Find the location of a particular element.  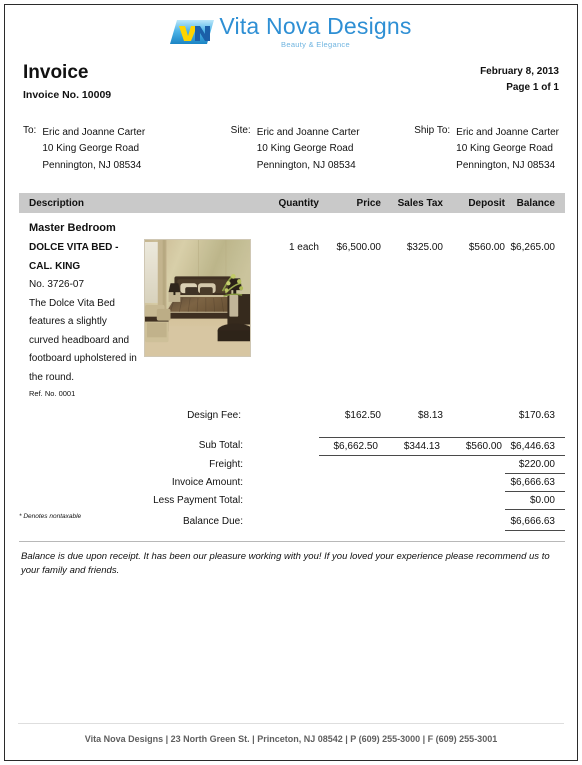

invoice-header-left: Invoice Invoice No. 10009 is located at coordinates (67, 81).